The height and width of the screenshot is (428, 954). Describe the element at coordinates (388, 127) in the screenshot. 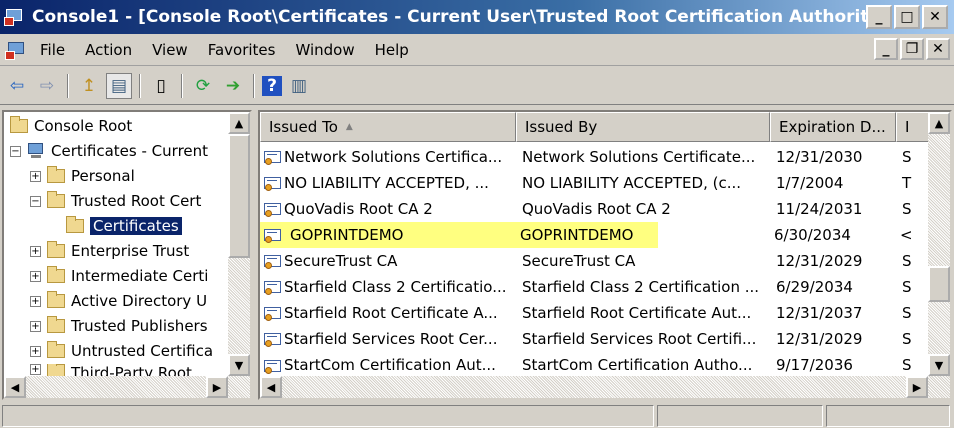

I see `column-issued-to: Issued To ▲` at that location.